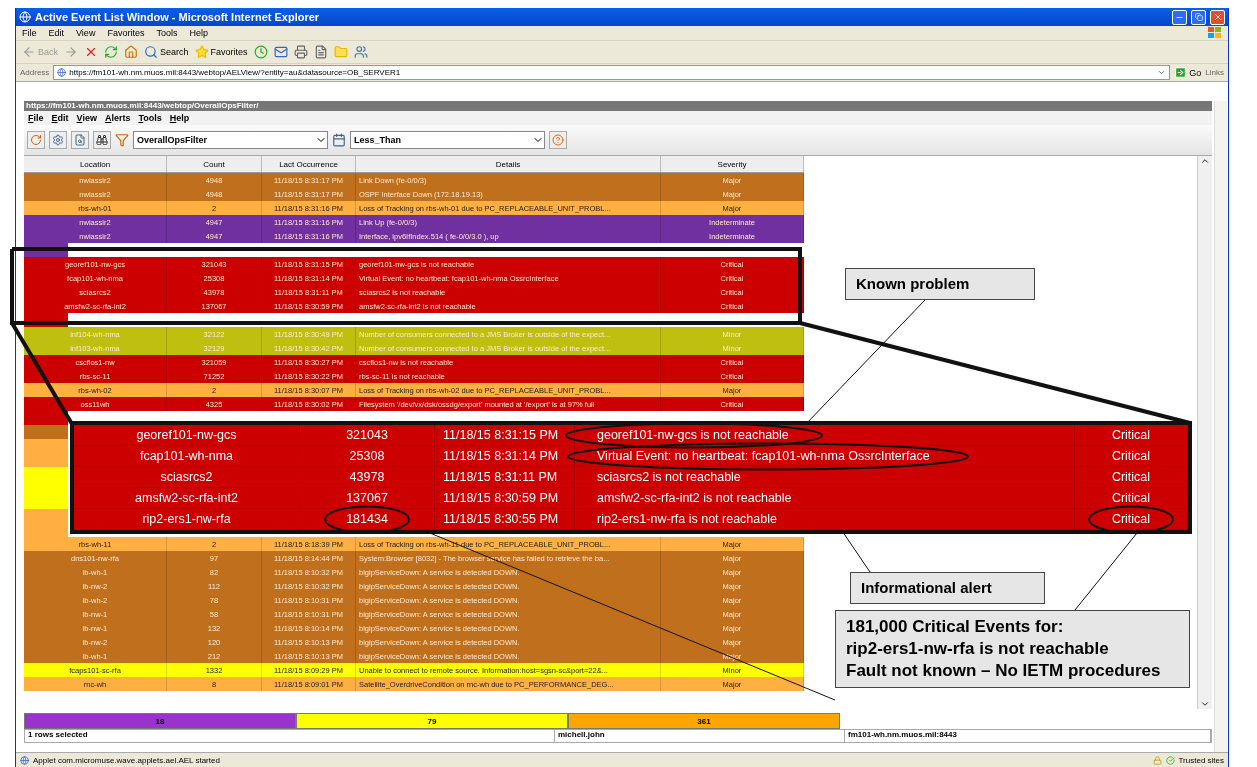 This screenshot has width=1257, height=767. I want to click on history-button, so click(260, 52).